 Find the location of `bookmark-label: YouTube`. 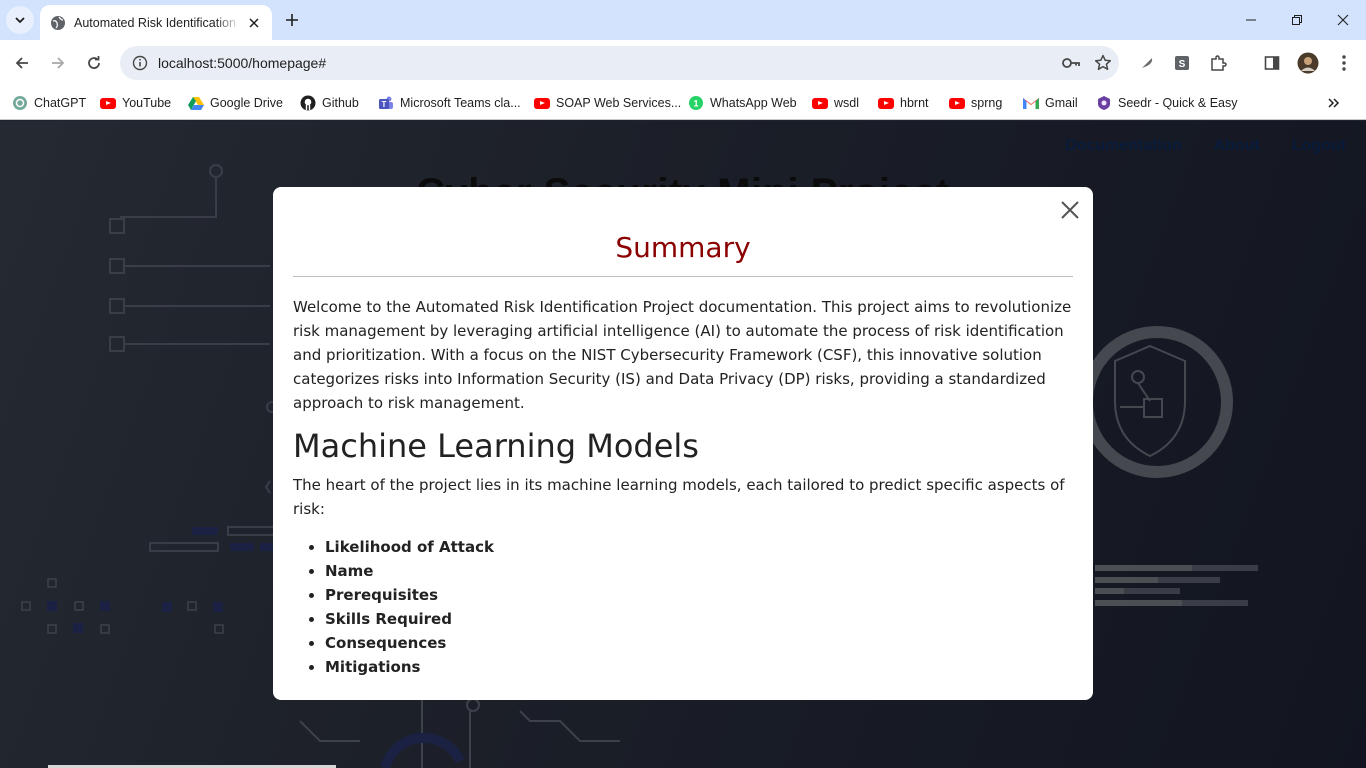

bookmark-label: YouTube is located at coordinates (147, 103).